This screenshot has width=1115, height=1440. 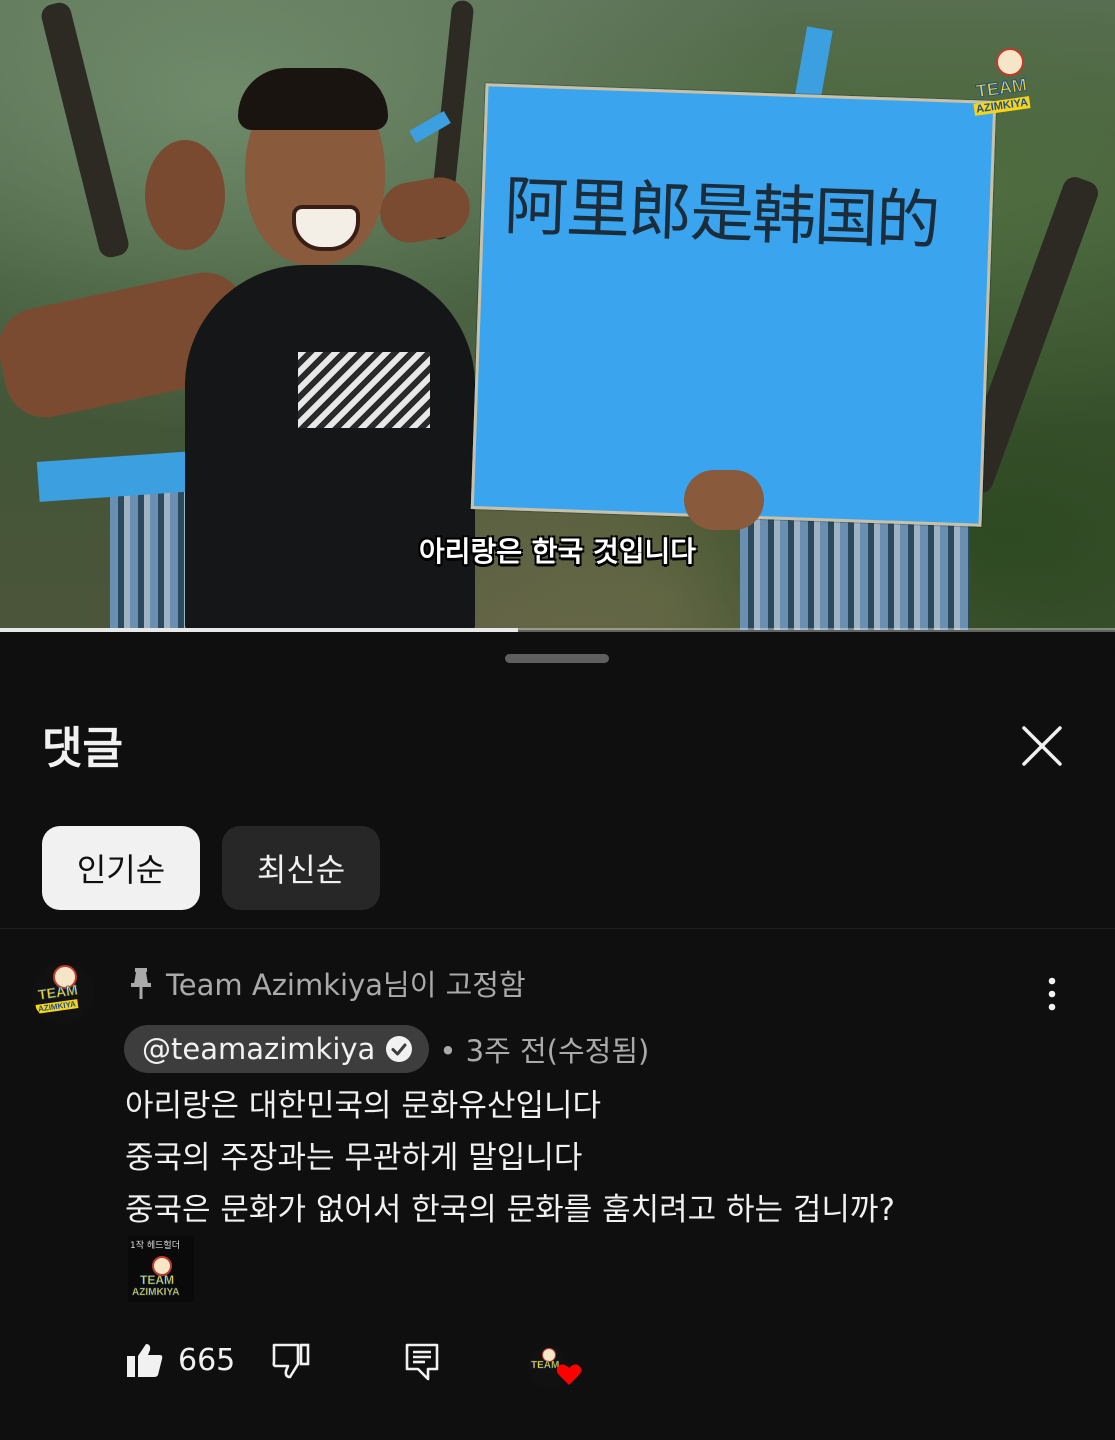 What do you see at coordinates (557, 658) in the screenshot?
I see `sheet-drag-handle` at bounding box center [557, 658].